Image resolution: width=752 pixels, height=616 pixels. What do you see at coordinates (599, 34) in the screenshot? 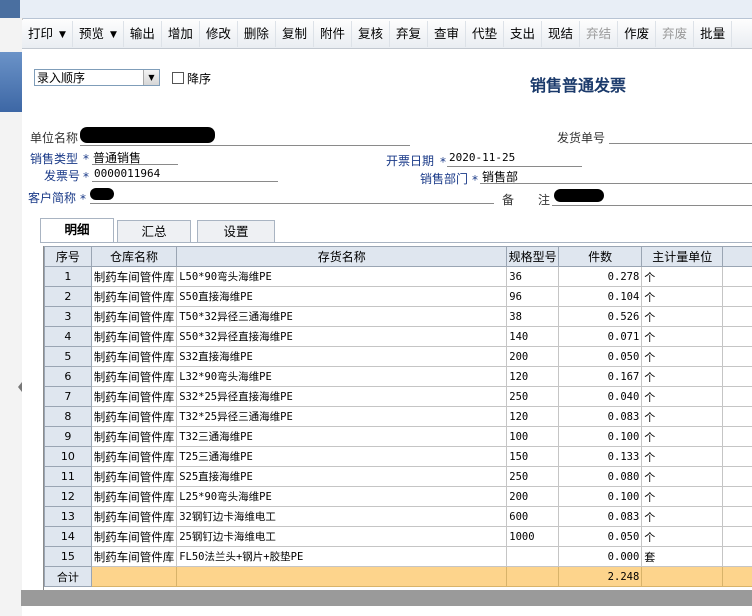
I see `toolbar-button: 弃结` at bounding box center [599, 34].